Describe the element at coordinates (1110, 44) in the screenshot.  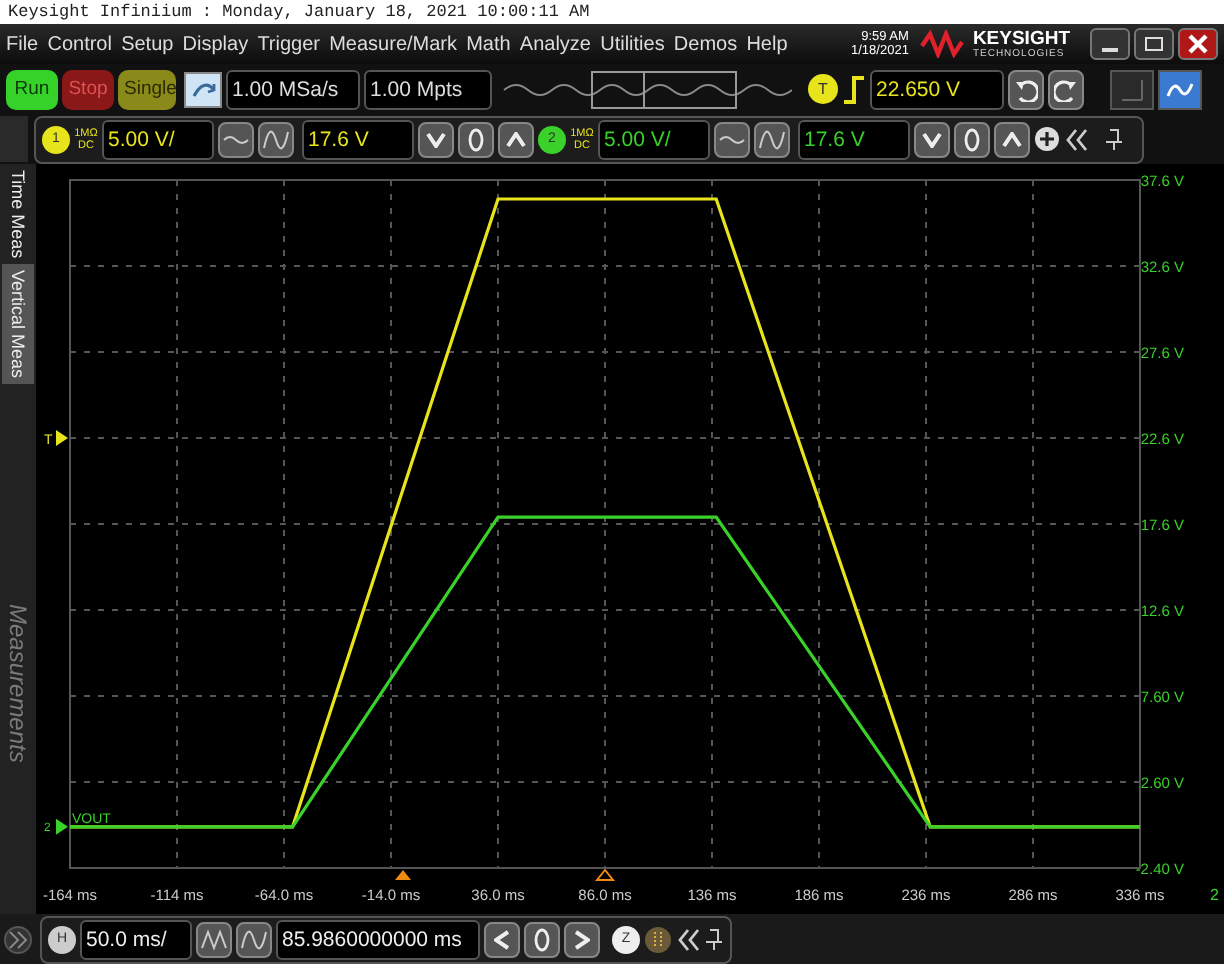
I see `minimize-button` at that location.